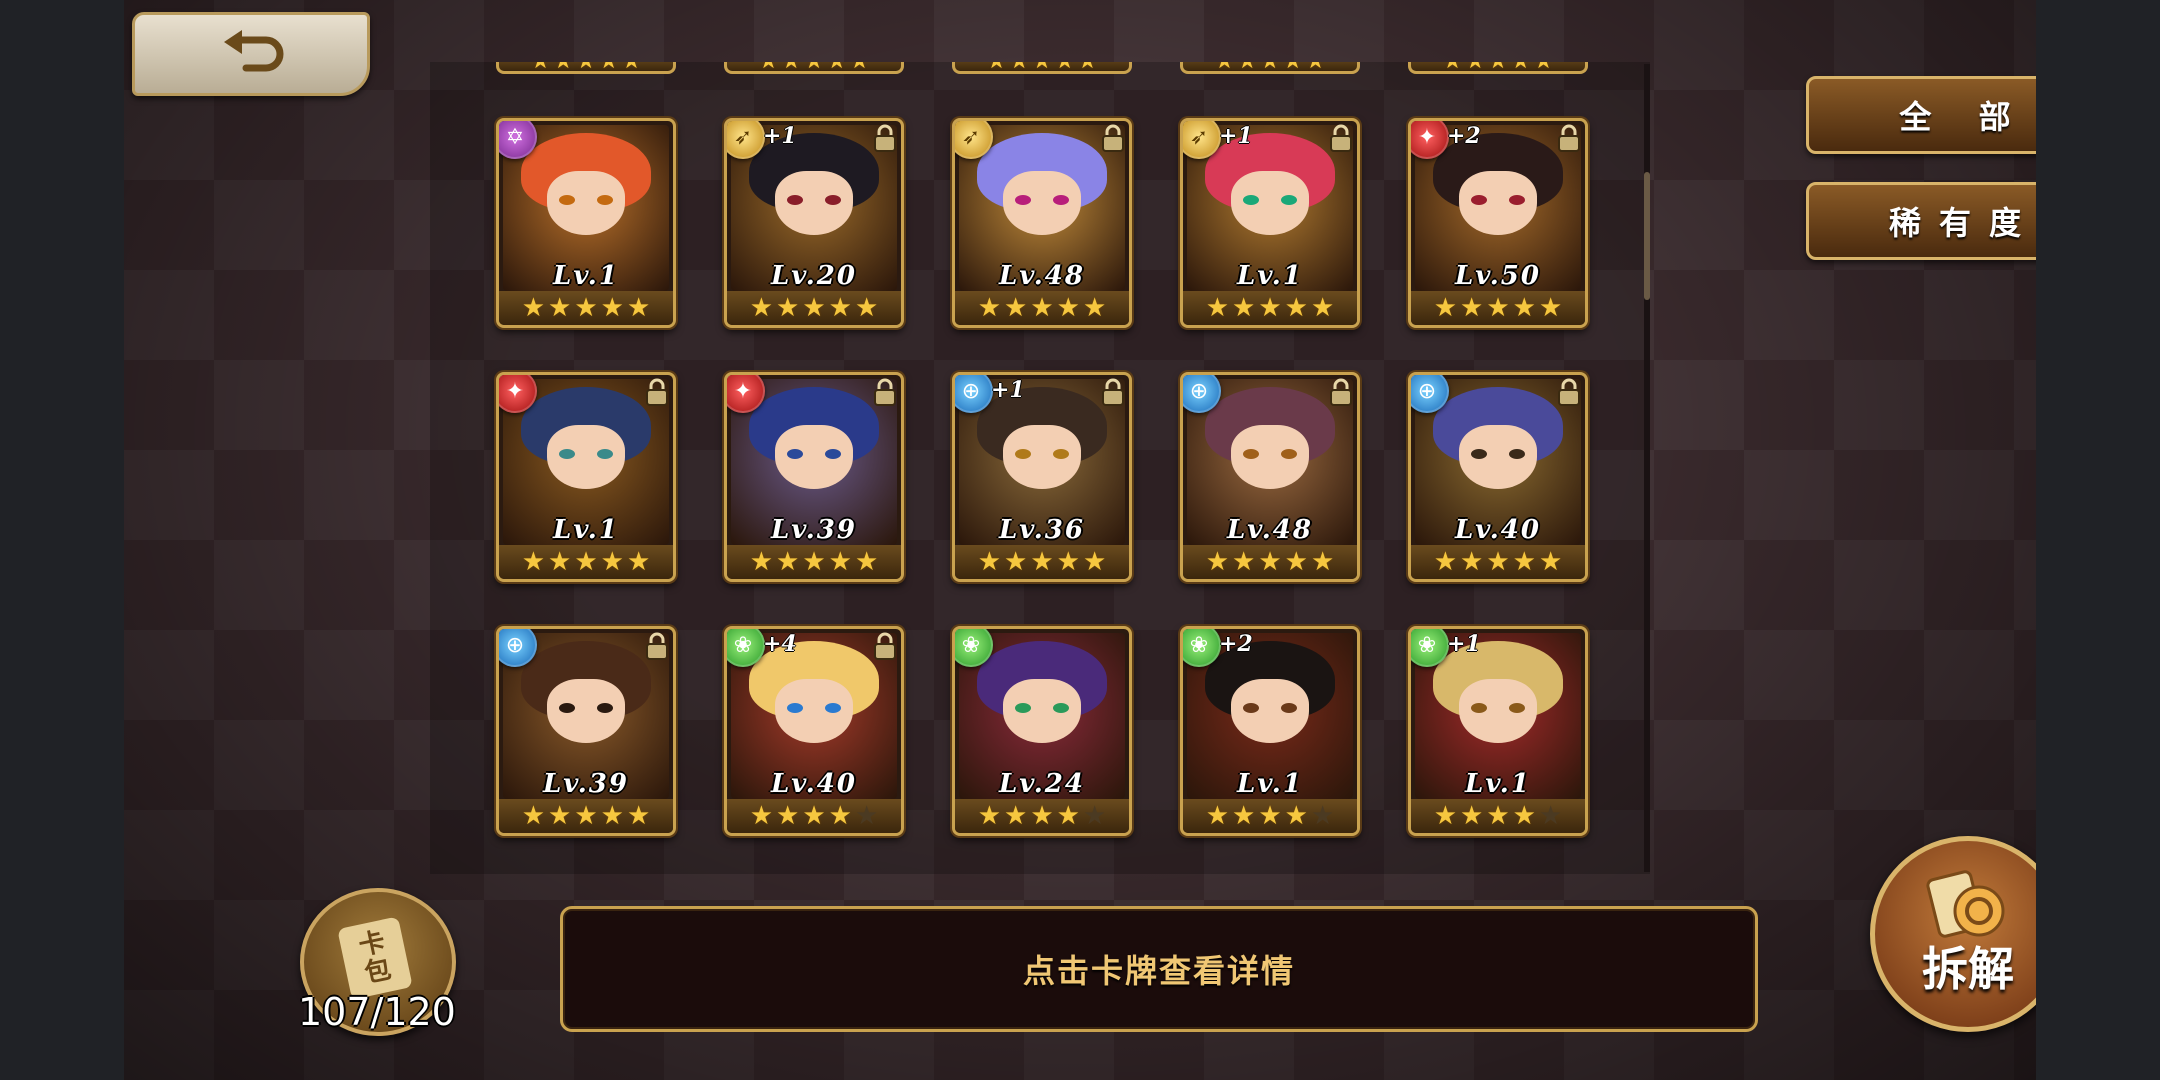  Describe the element at coordinates (375, 958) in the screenshot. I see `card-pack-icon: 卡 包` at that location.